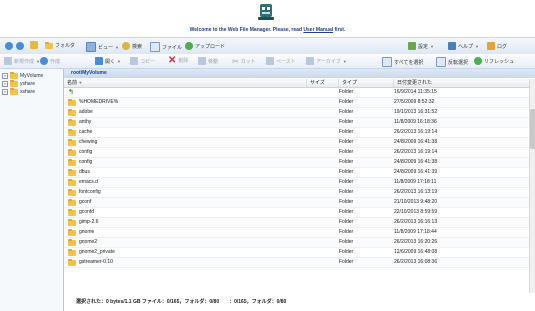  I want to click on file-name-cell: anthy, so click(163, 122).